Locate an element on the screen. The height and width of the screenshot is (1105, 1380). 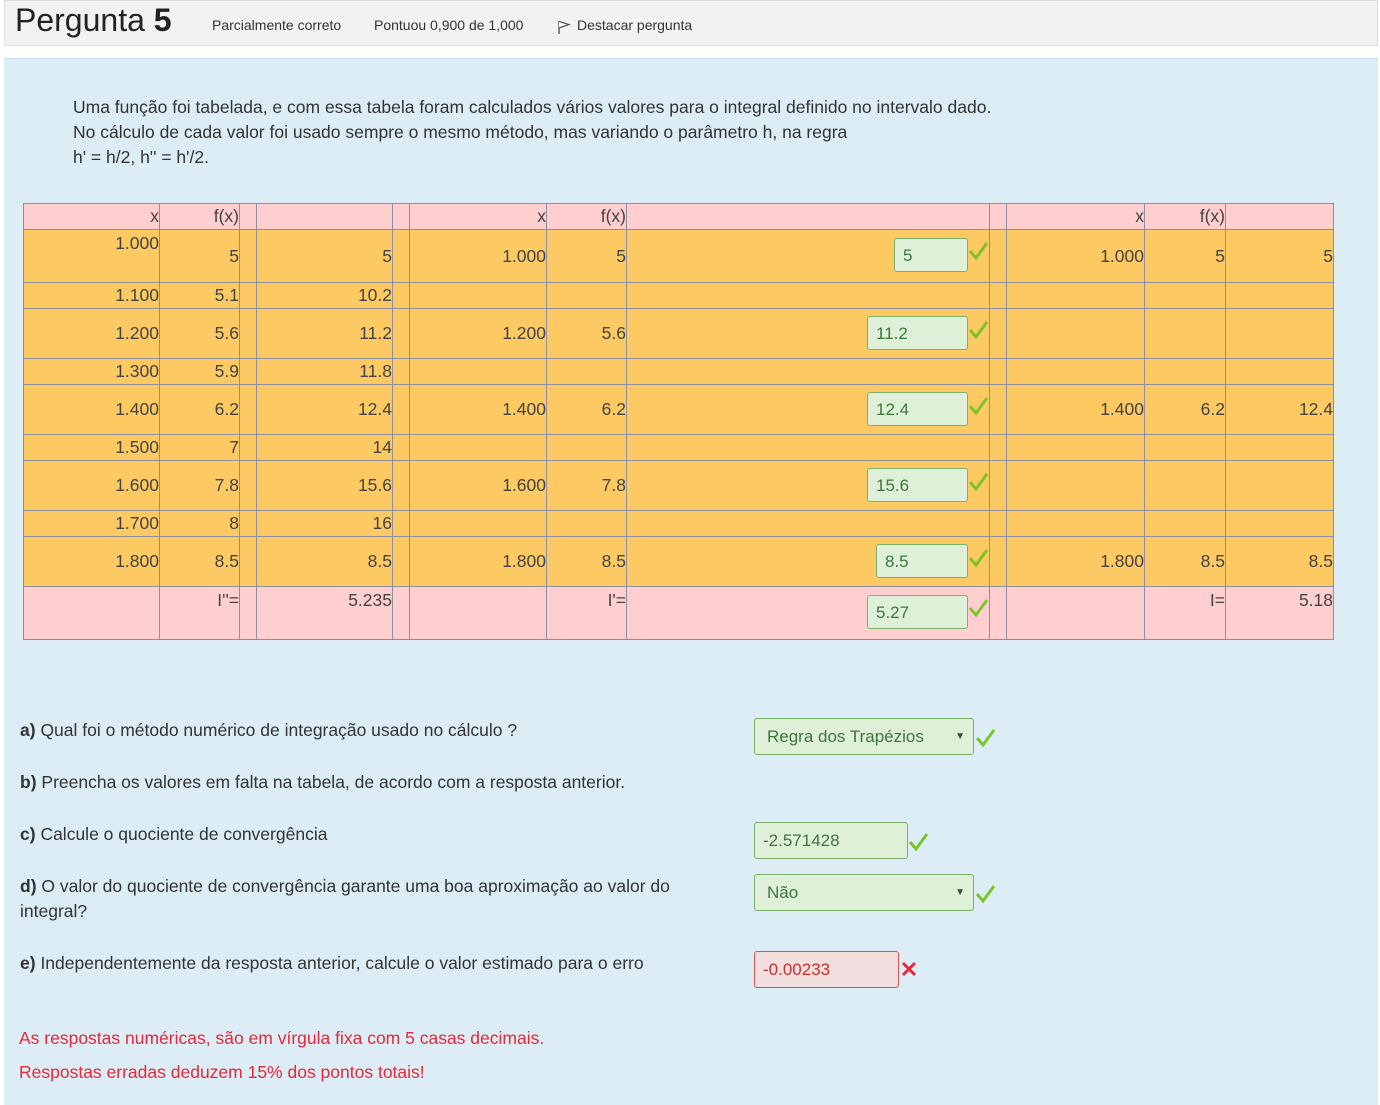
answer-input: 5.27 is located at coordinates (917, 612).